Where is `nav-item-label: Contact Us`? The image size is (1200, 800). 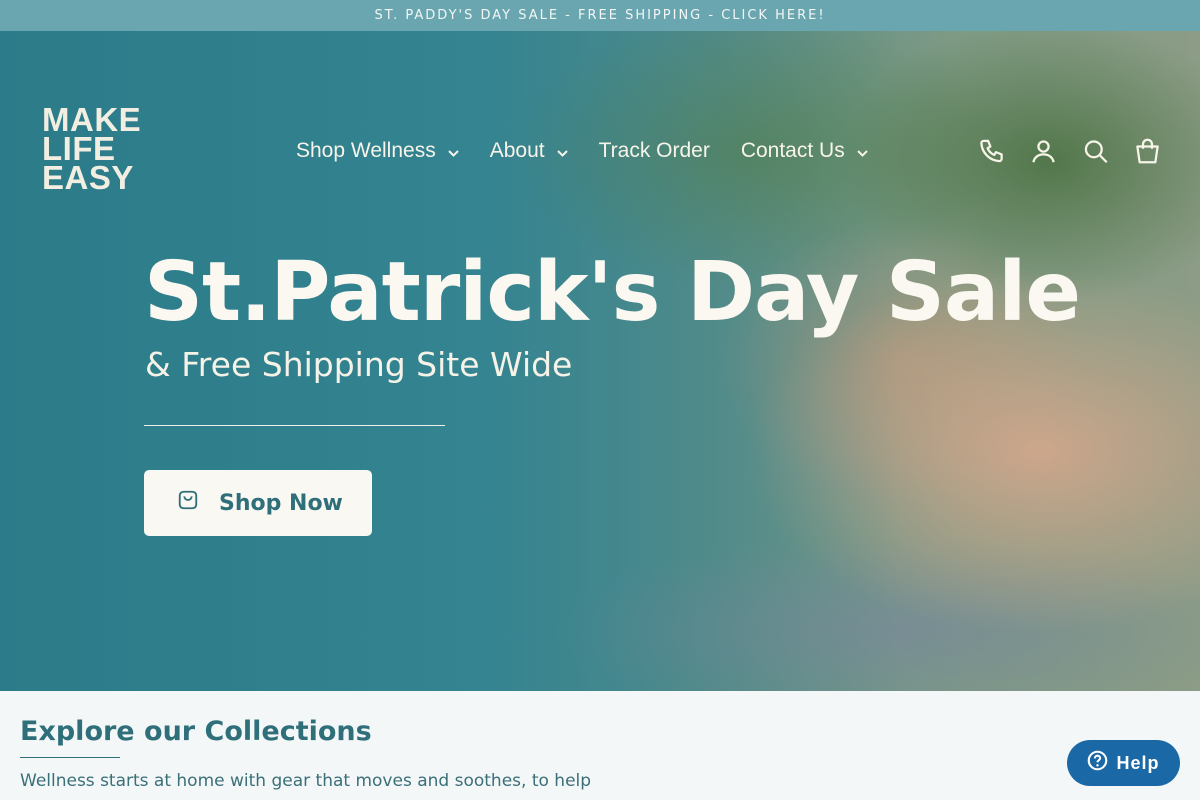
nav-item-label: Contact Us is located at coordinates (792, 150).